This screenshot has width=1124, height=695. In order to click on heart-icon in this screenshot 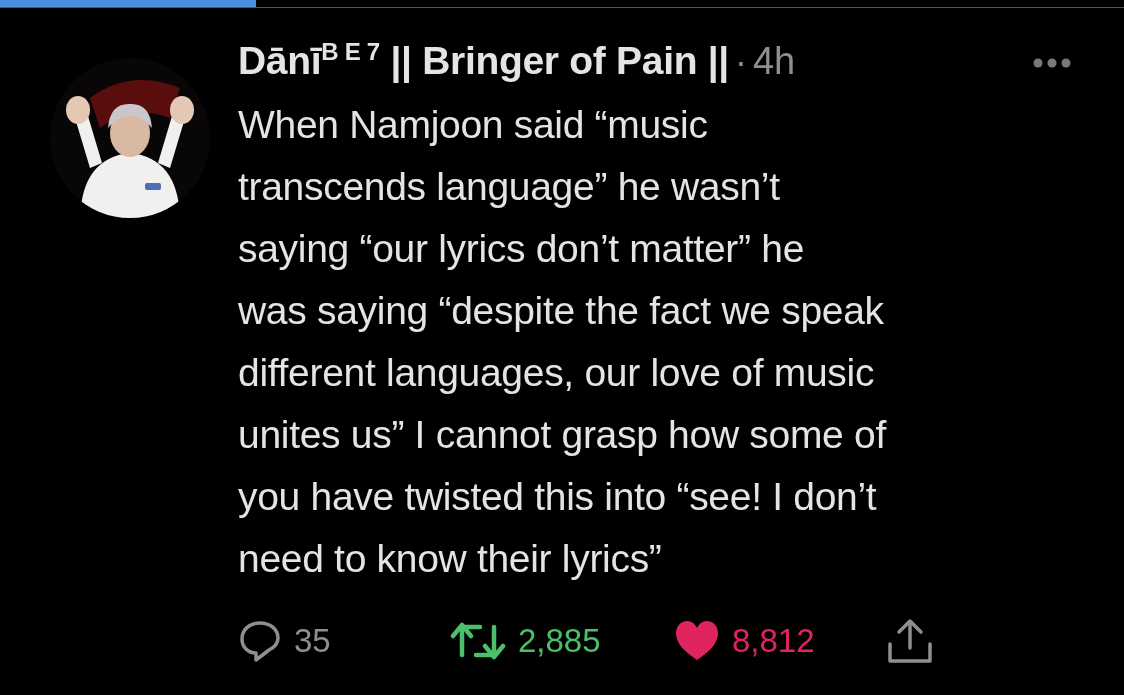, I will do `click(697, 641)`.